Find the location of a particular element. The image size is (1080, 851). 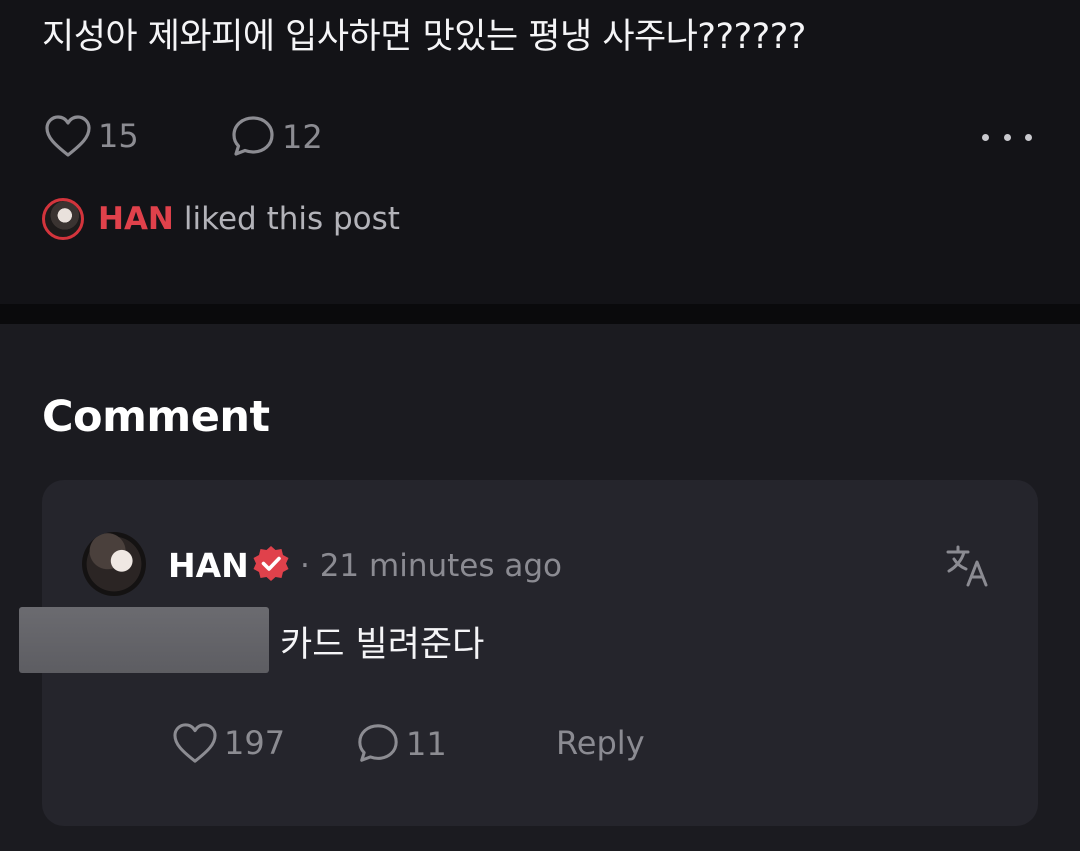

liked-by-user: HAN is located at coordinates (136, 219).